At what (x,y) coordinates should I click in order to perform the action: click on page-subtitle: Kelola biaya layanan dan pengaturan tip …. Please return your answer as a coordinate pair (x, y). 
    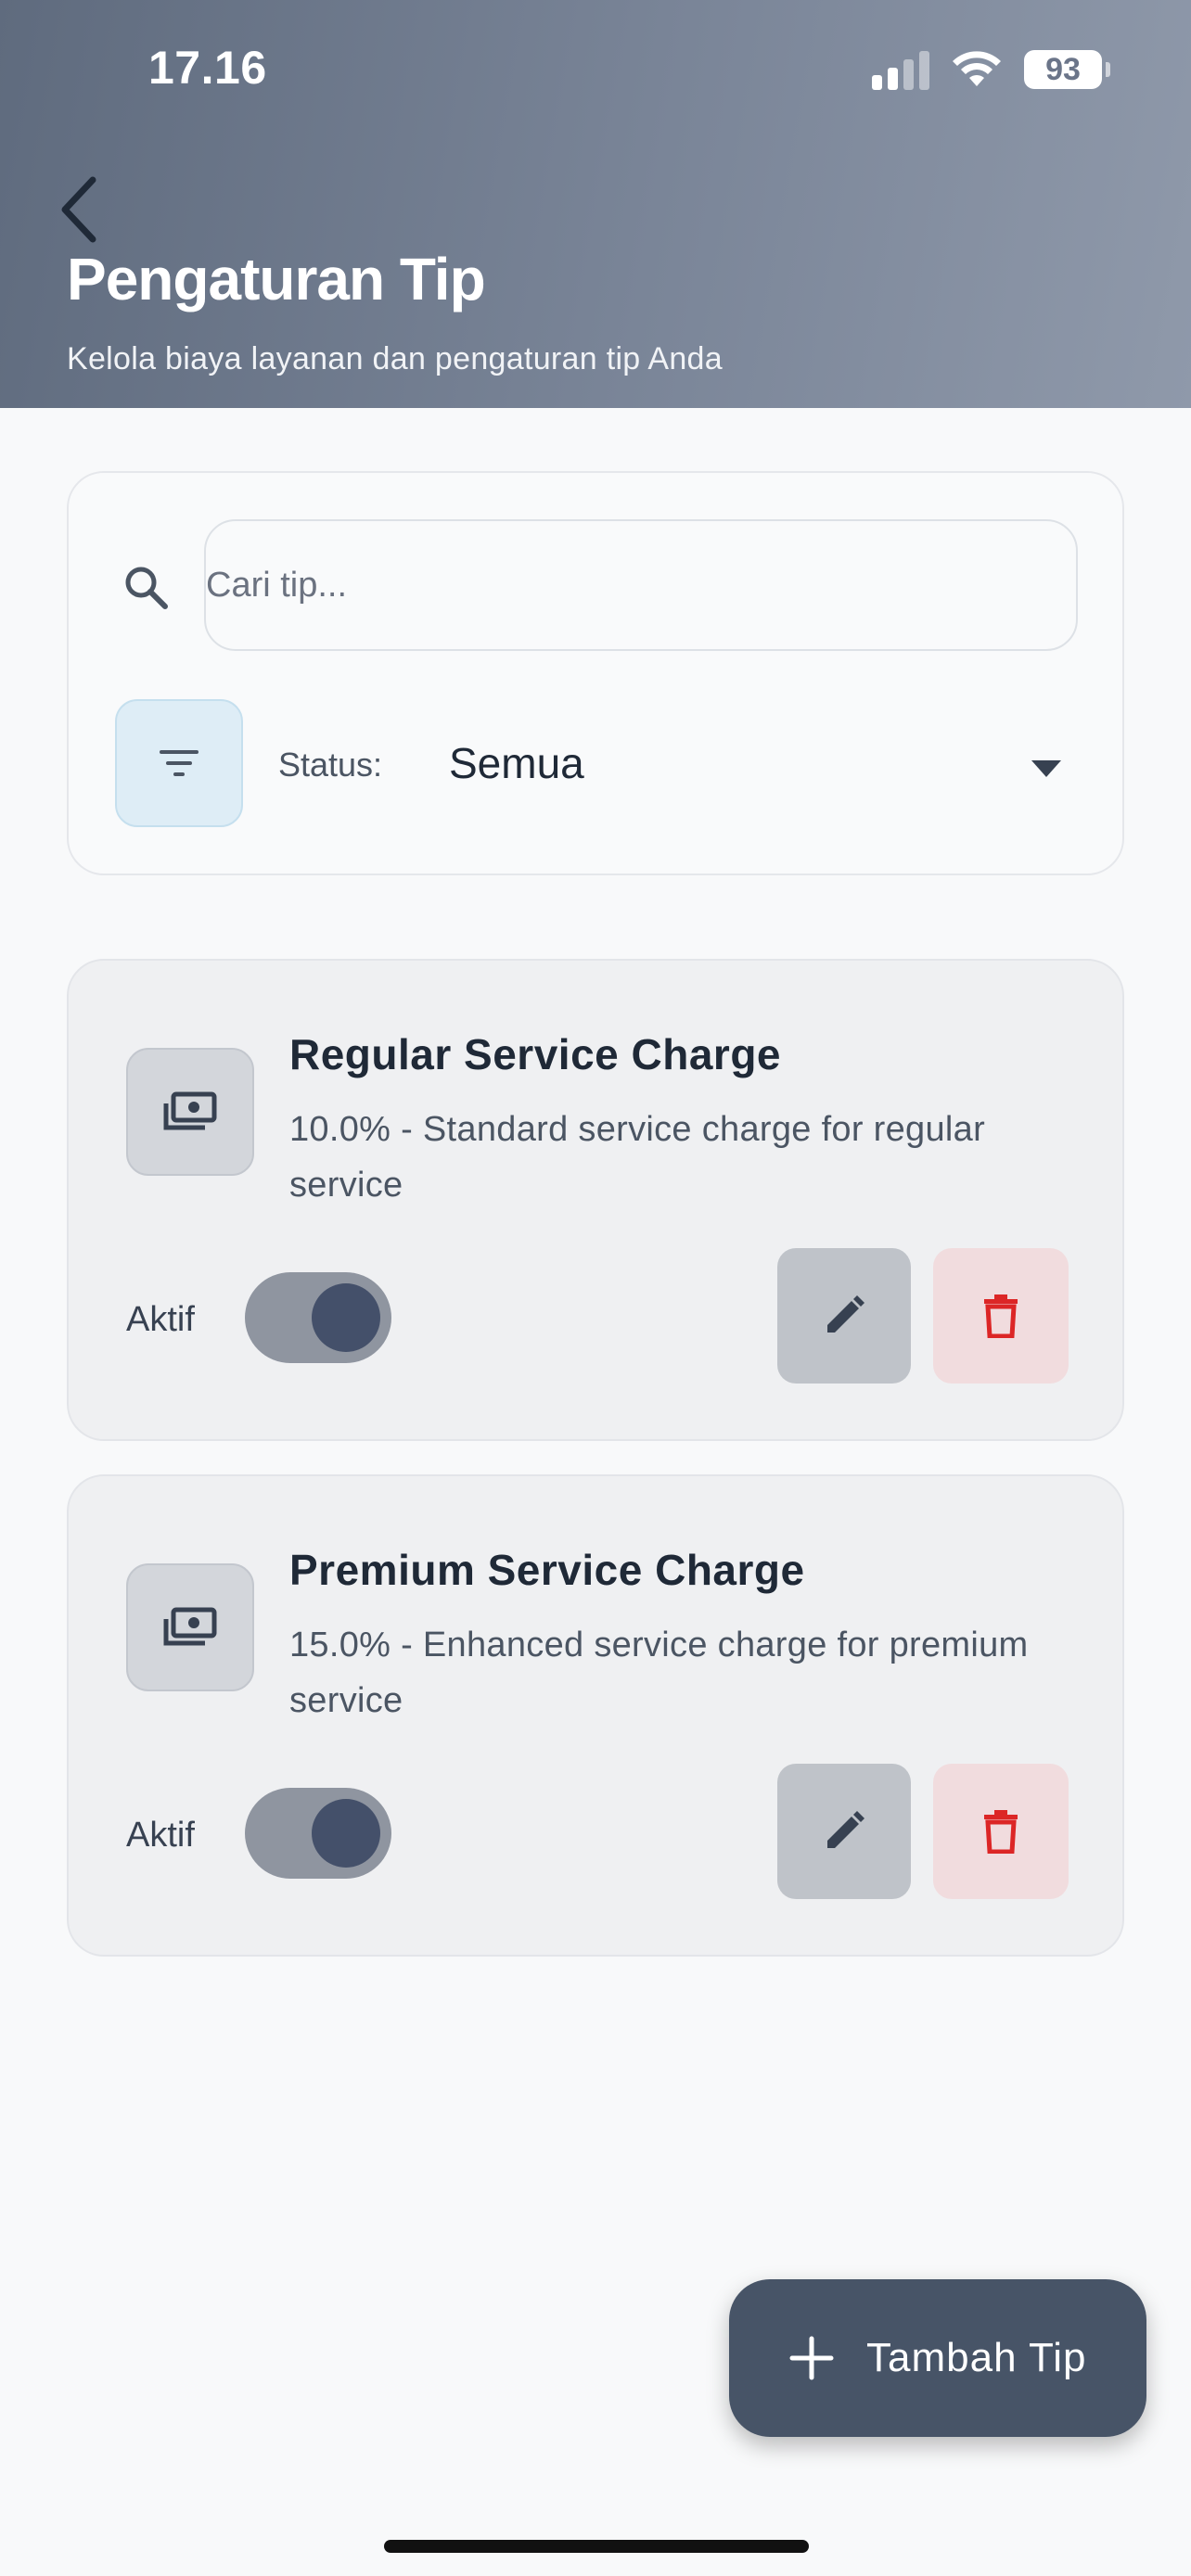
    Looking at the image, I should click on (395, 358).